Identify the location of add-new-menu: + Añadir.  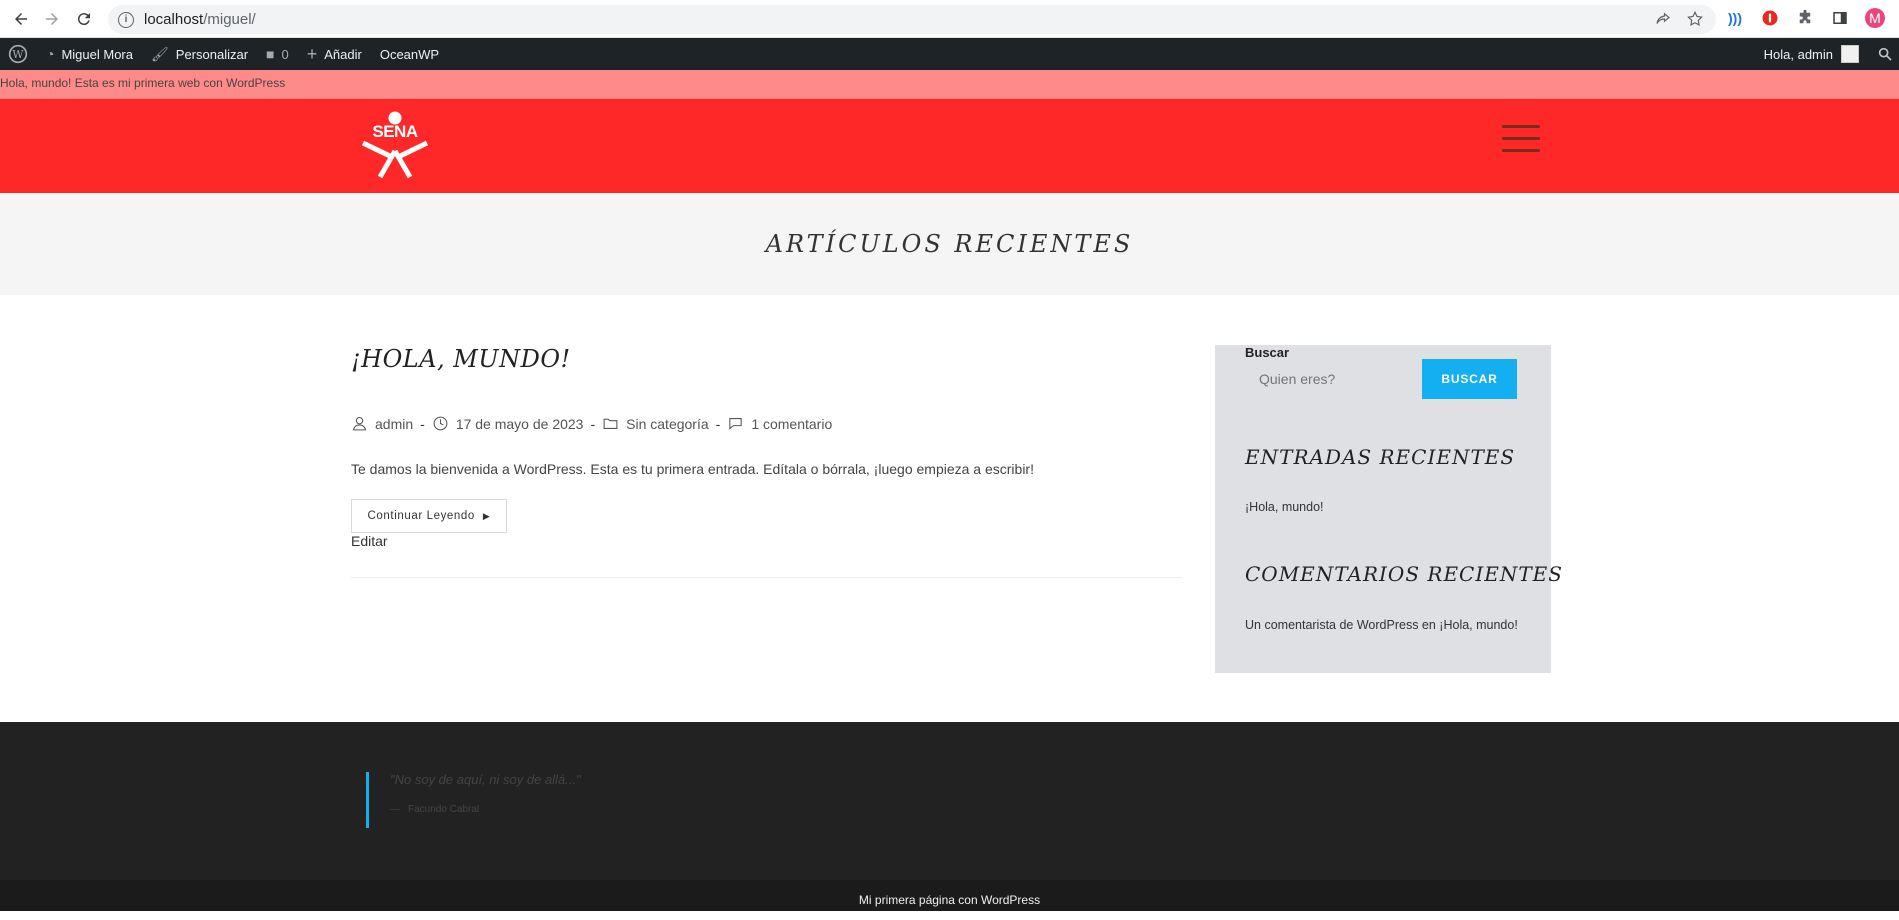
(335, 54).